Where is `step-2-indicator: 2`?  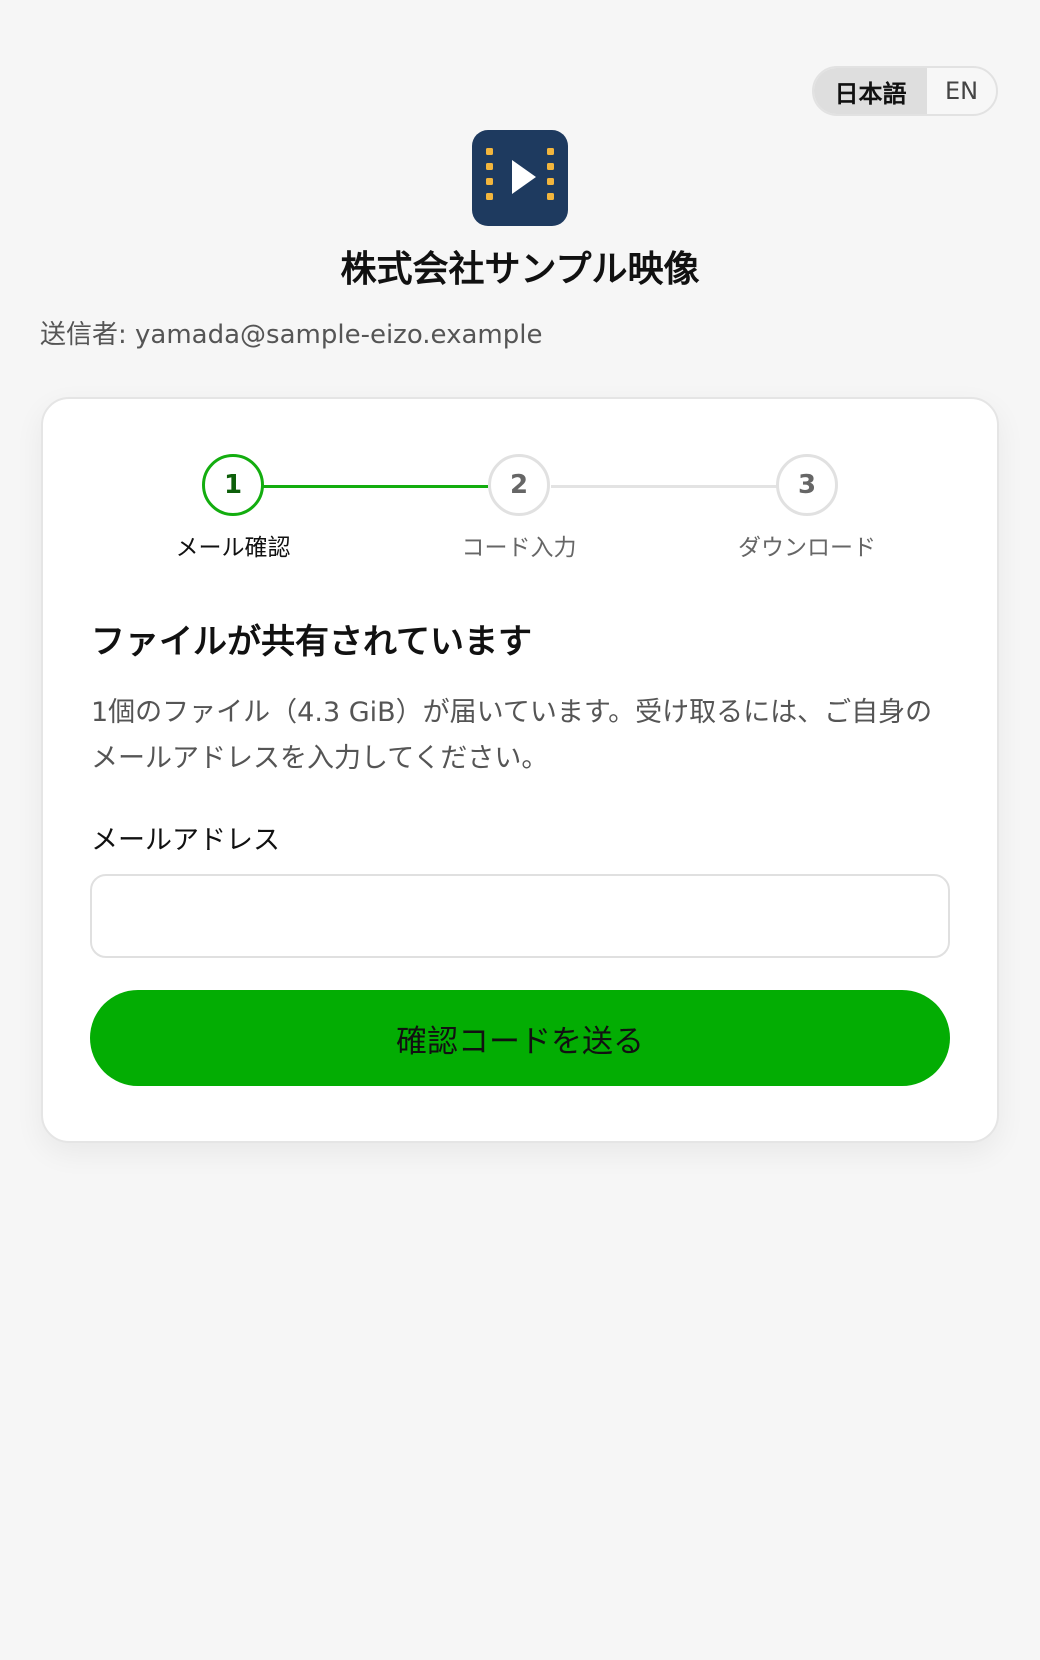
step-2-indicator: 2 is located at coordinates (519, 485).